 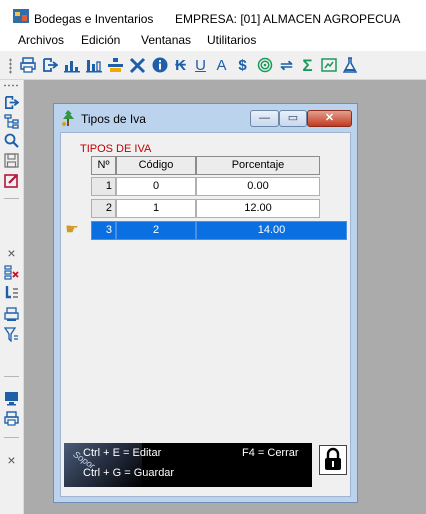 I want to click on column-header-porcentaje: Porcentaje, so click(x=258, y=165).